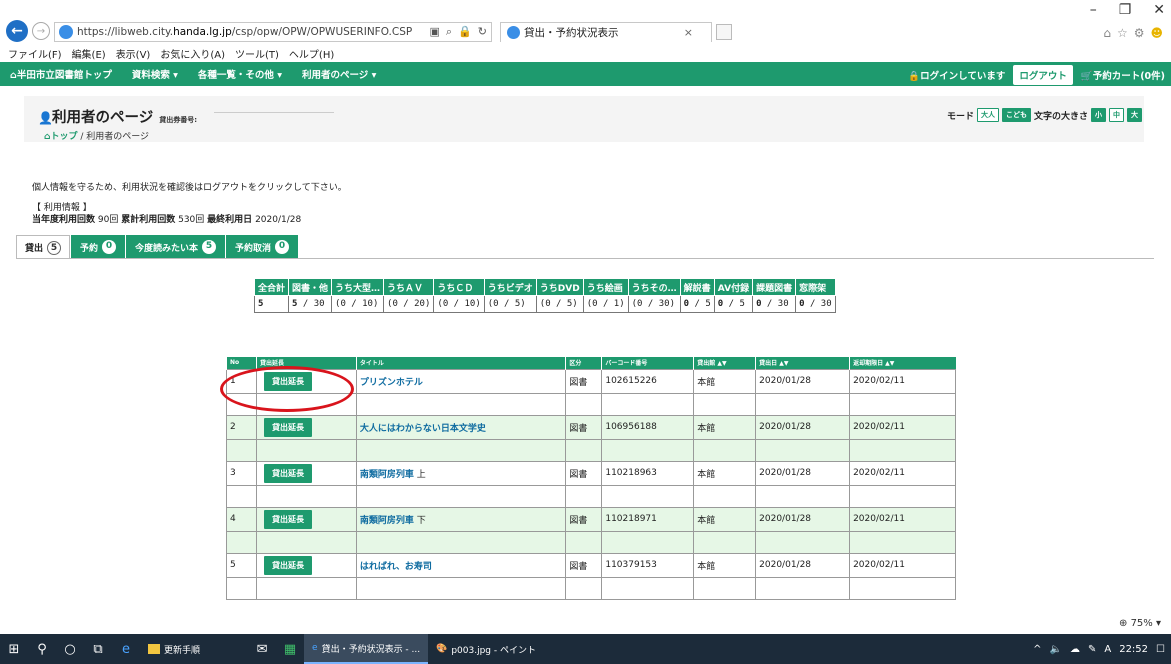 Image resolution: width=1171 pixels, height=664 pixels. Describe the element at coordinates (315, 648) in the screenshot. I see `ie-icon: e` at that location.